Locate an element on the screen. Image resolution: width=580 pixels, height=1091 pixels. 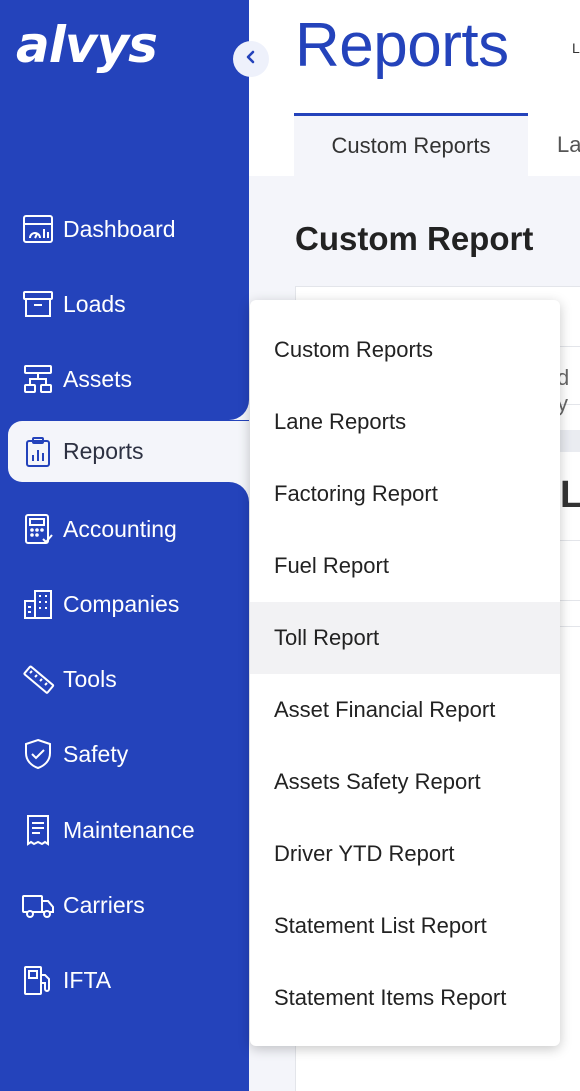
sidebar-item-loads: Loads is located at coordinates (128, 304).